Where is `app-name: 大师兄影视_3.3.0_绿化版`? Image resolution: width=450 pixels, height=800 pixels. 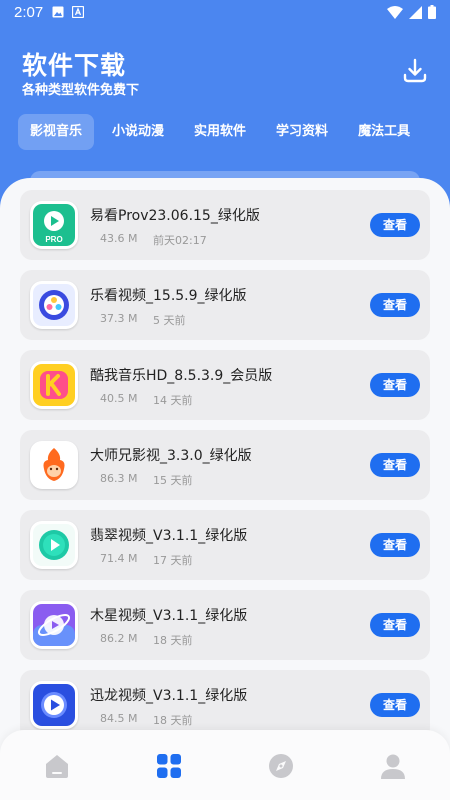
app-name: 大师兄影视_3.3.0_绿化版 is located at coordinates (171, 456).